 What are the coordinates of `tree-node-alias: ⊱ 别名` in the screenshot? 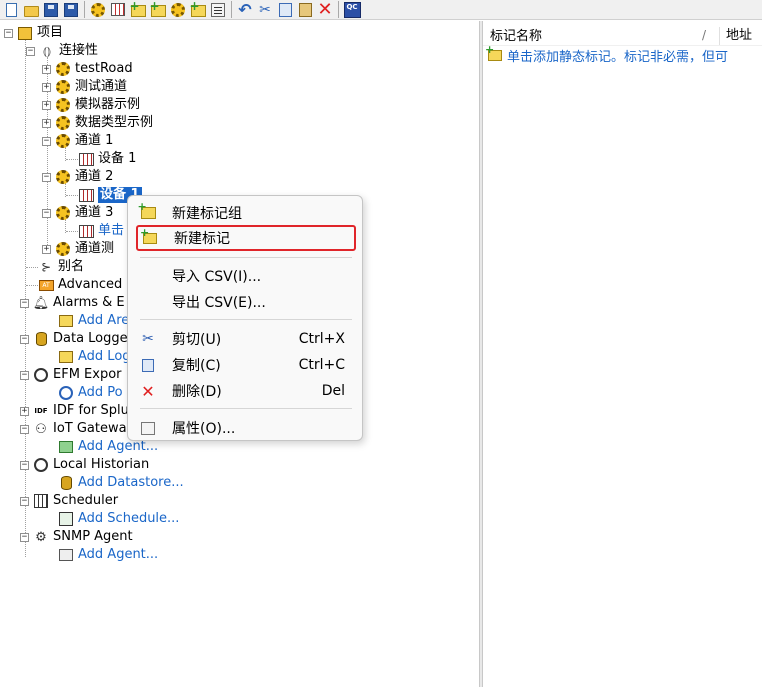 It's located at (61, 267).